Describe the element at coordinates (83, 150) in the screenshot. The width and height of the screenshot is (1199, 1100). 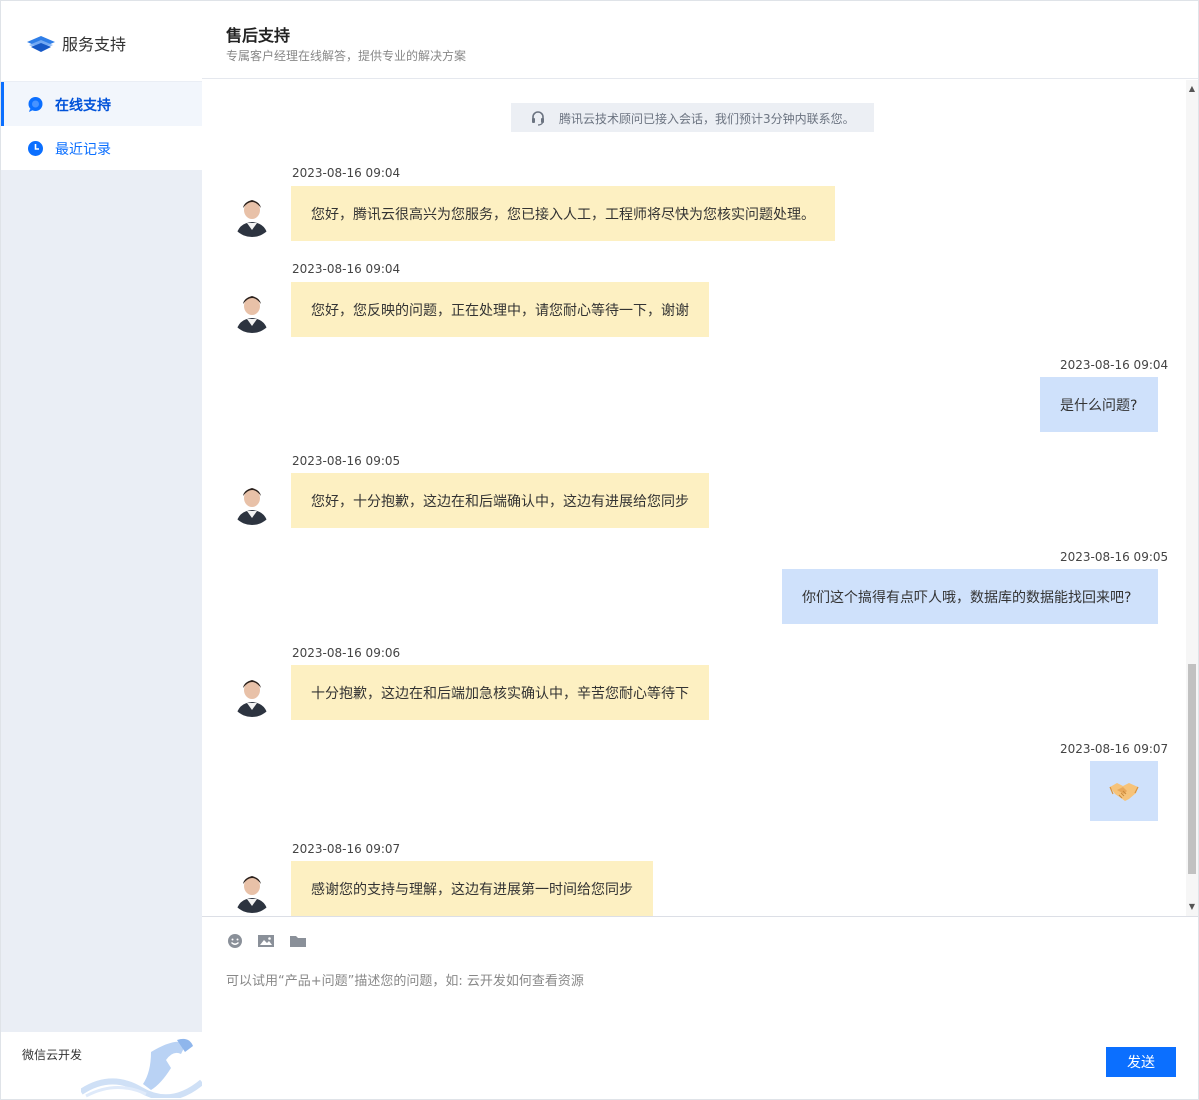
I see `sidebar-item-label: 最近记录` at that location.